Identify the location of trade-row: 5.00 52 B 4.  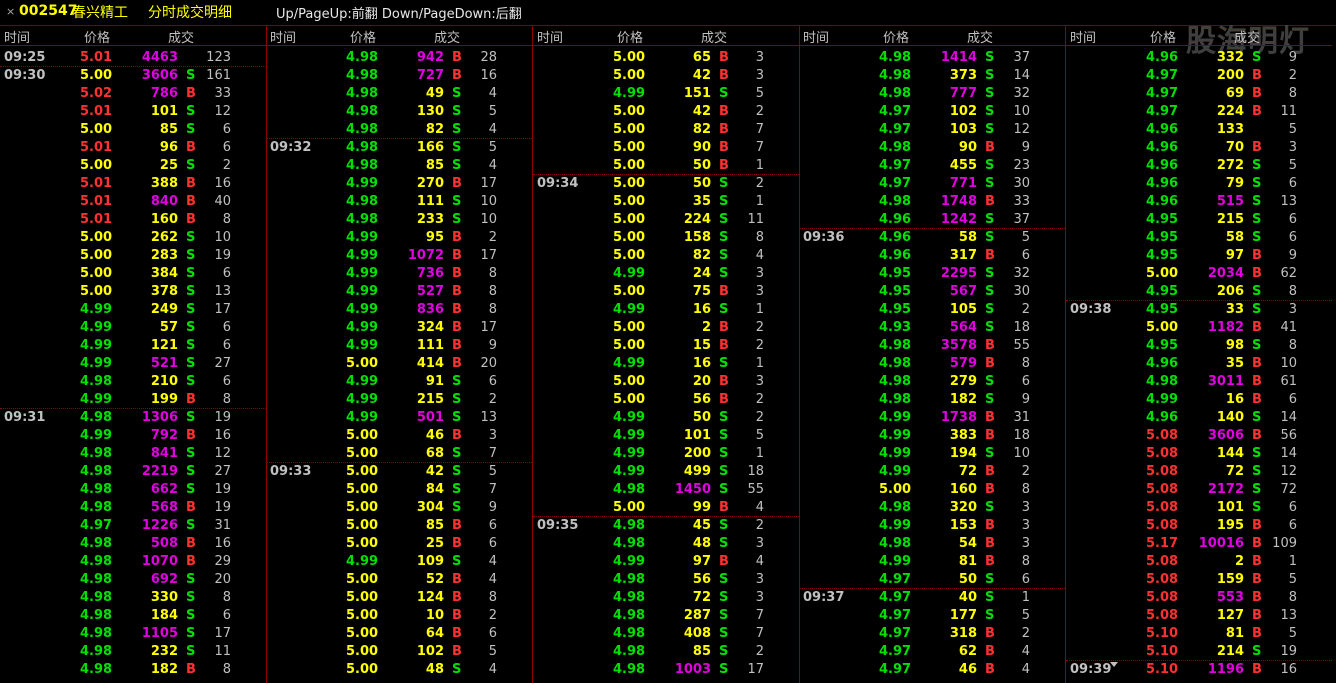
(399, 579).